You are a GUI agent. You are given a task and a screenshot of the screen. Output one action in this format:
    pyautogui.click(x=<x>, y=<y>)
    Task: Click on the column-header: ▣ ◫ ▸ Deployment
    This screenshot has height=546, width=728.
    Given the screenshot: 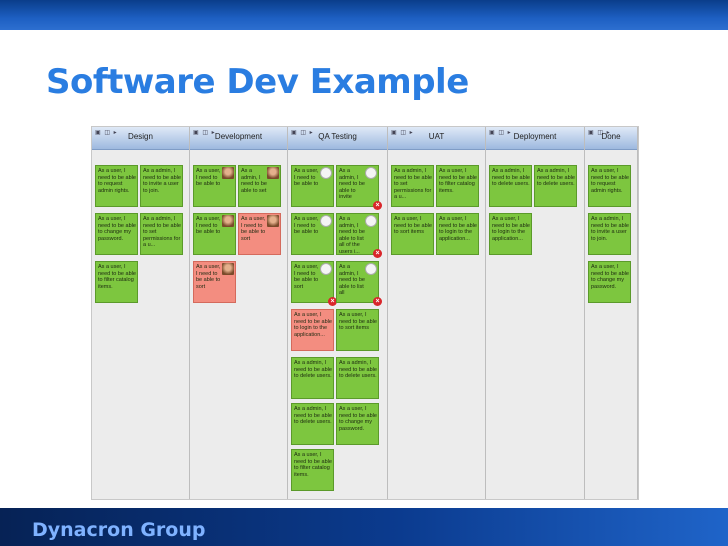 What is the action you would take?
    pyautogui.click(x=535, y=138)
    